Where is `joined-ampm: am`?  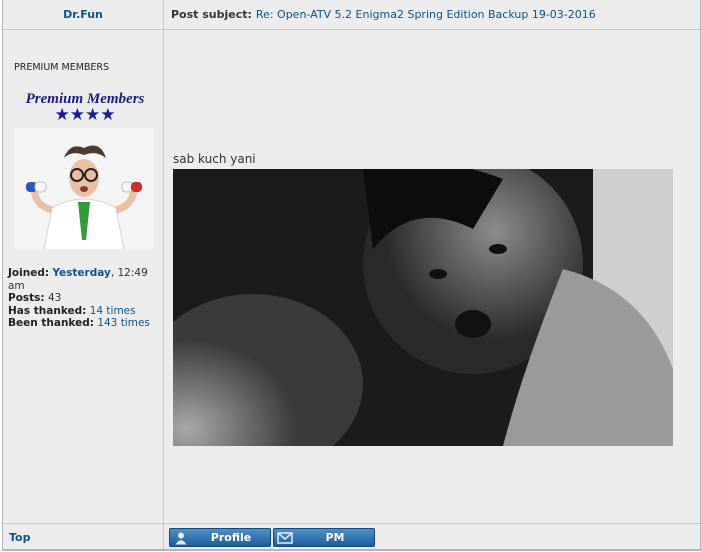
joined-ampm: am is located at coordinates (16, 285).